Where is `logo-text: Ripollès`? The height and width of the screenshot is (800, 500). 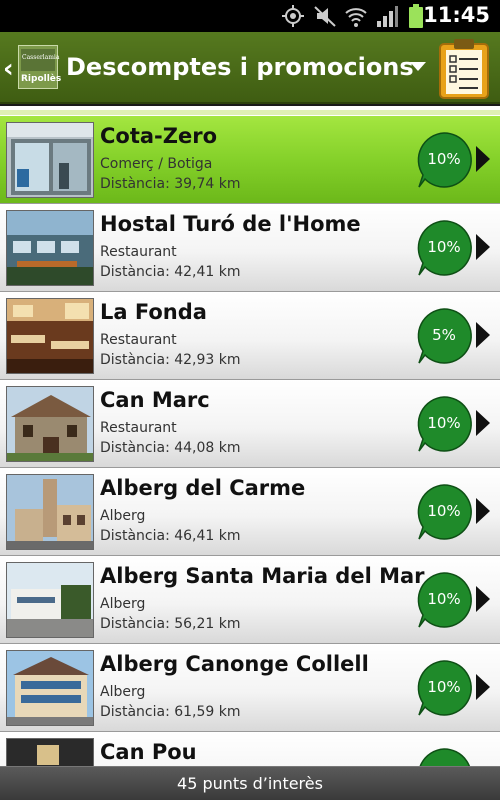
logo-text: Ripollès is located at coordinates (41, 79).